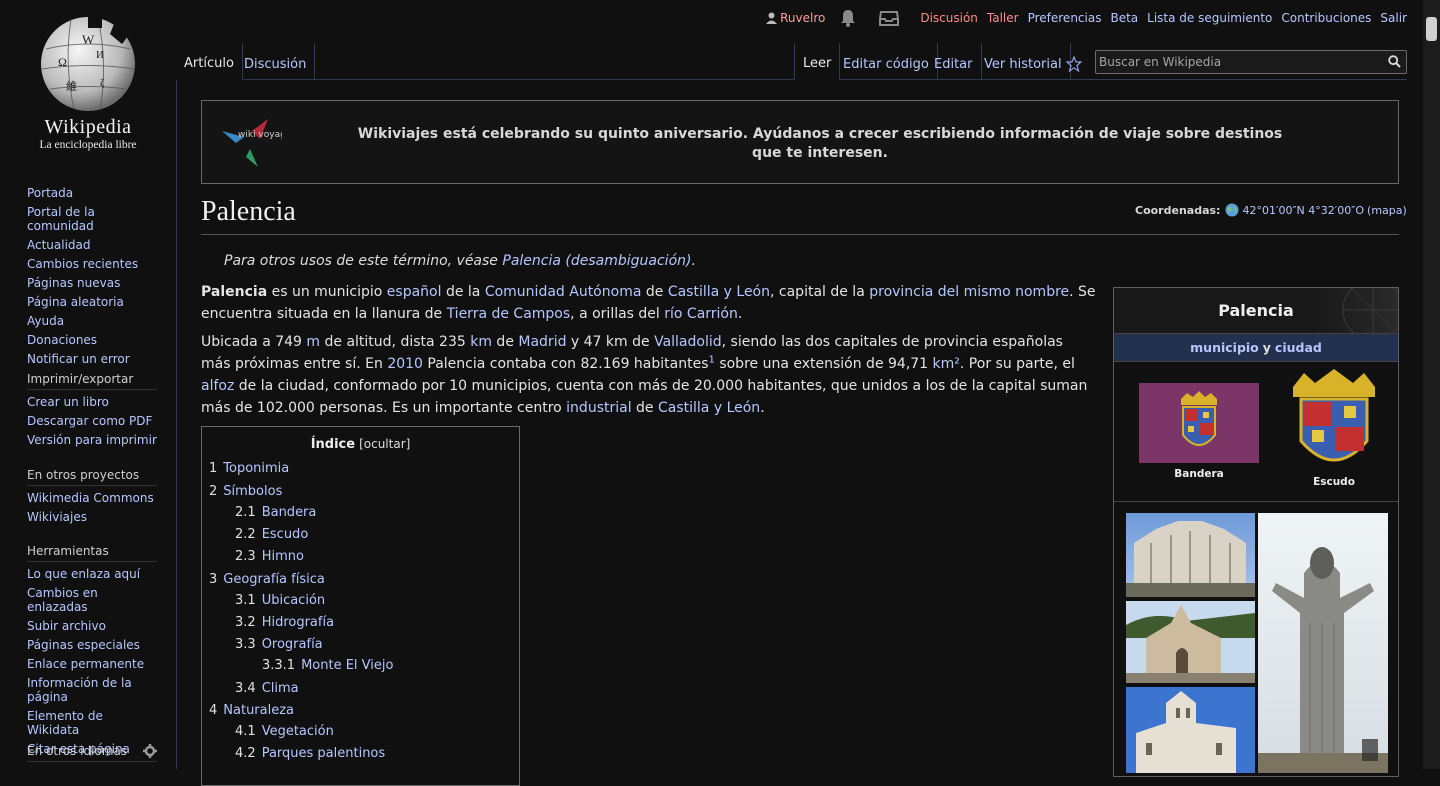 The image size is (1440, 786). I want to click on link-km2: km², so click(946, 364).